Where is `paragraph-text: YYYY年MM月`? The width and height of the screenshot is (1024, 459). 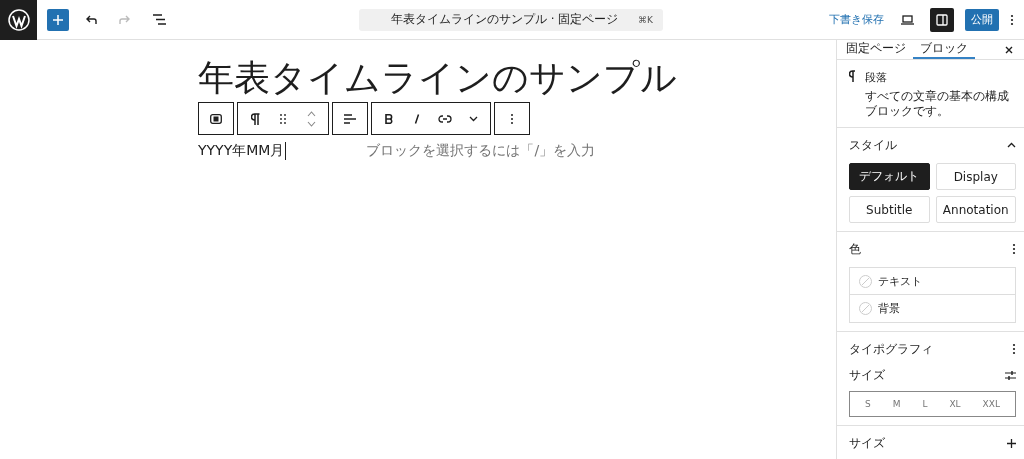 paragraph-text: YYYY年MM月 is located at coordinates (242, 151).